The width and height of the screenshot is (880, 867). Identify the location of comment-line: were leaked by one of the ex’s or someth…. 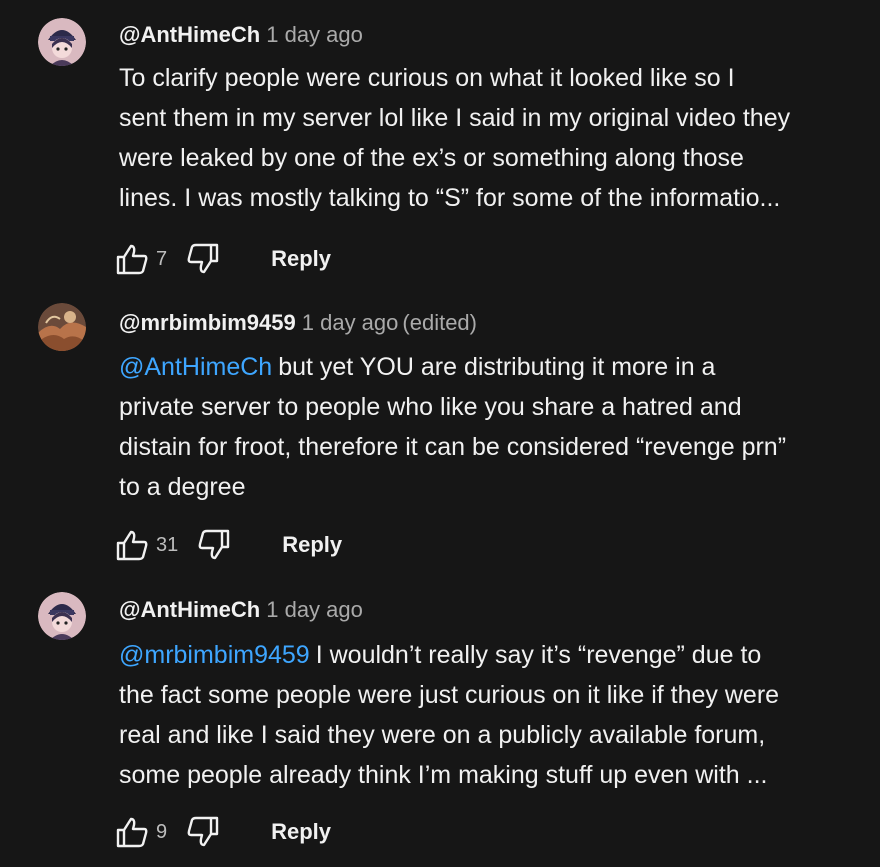
(431, 158).